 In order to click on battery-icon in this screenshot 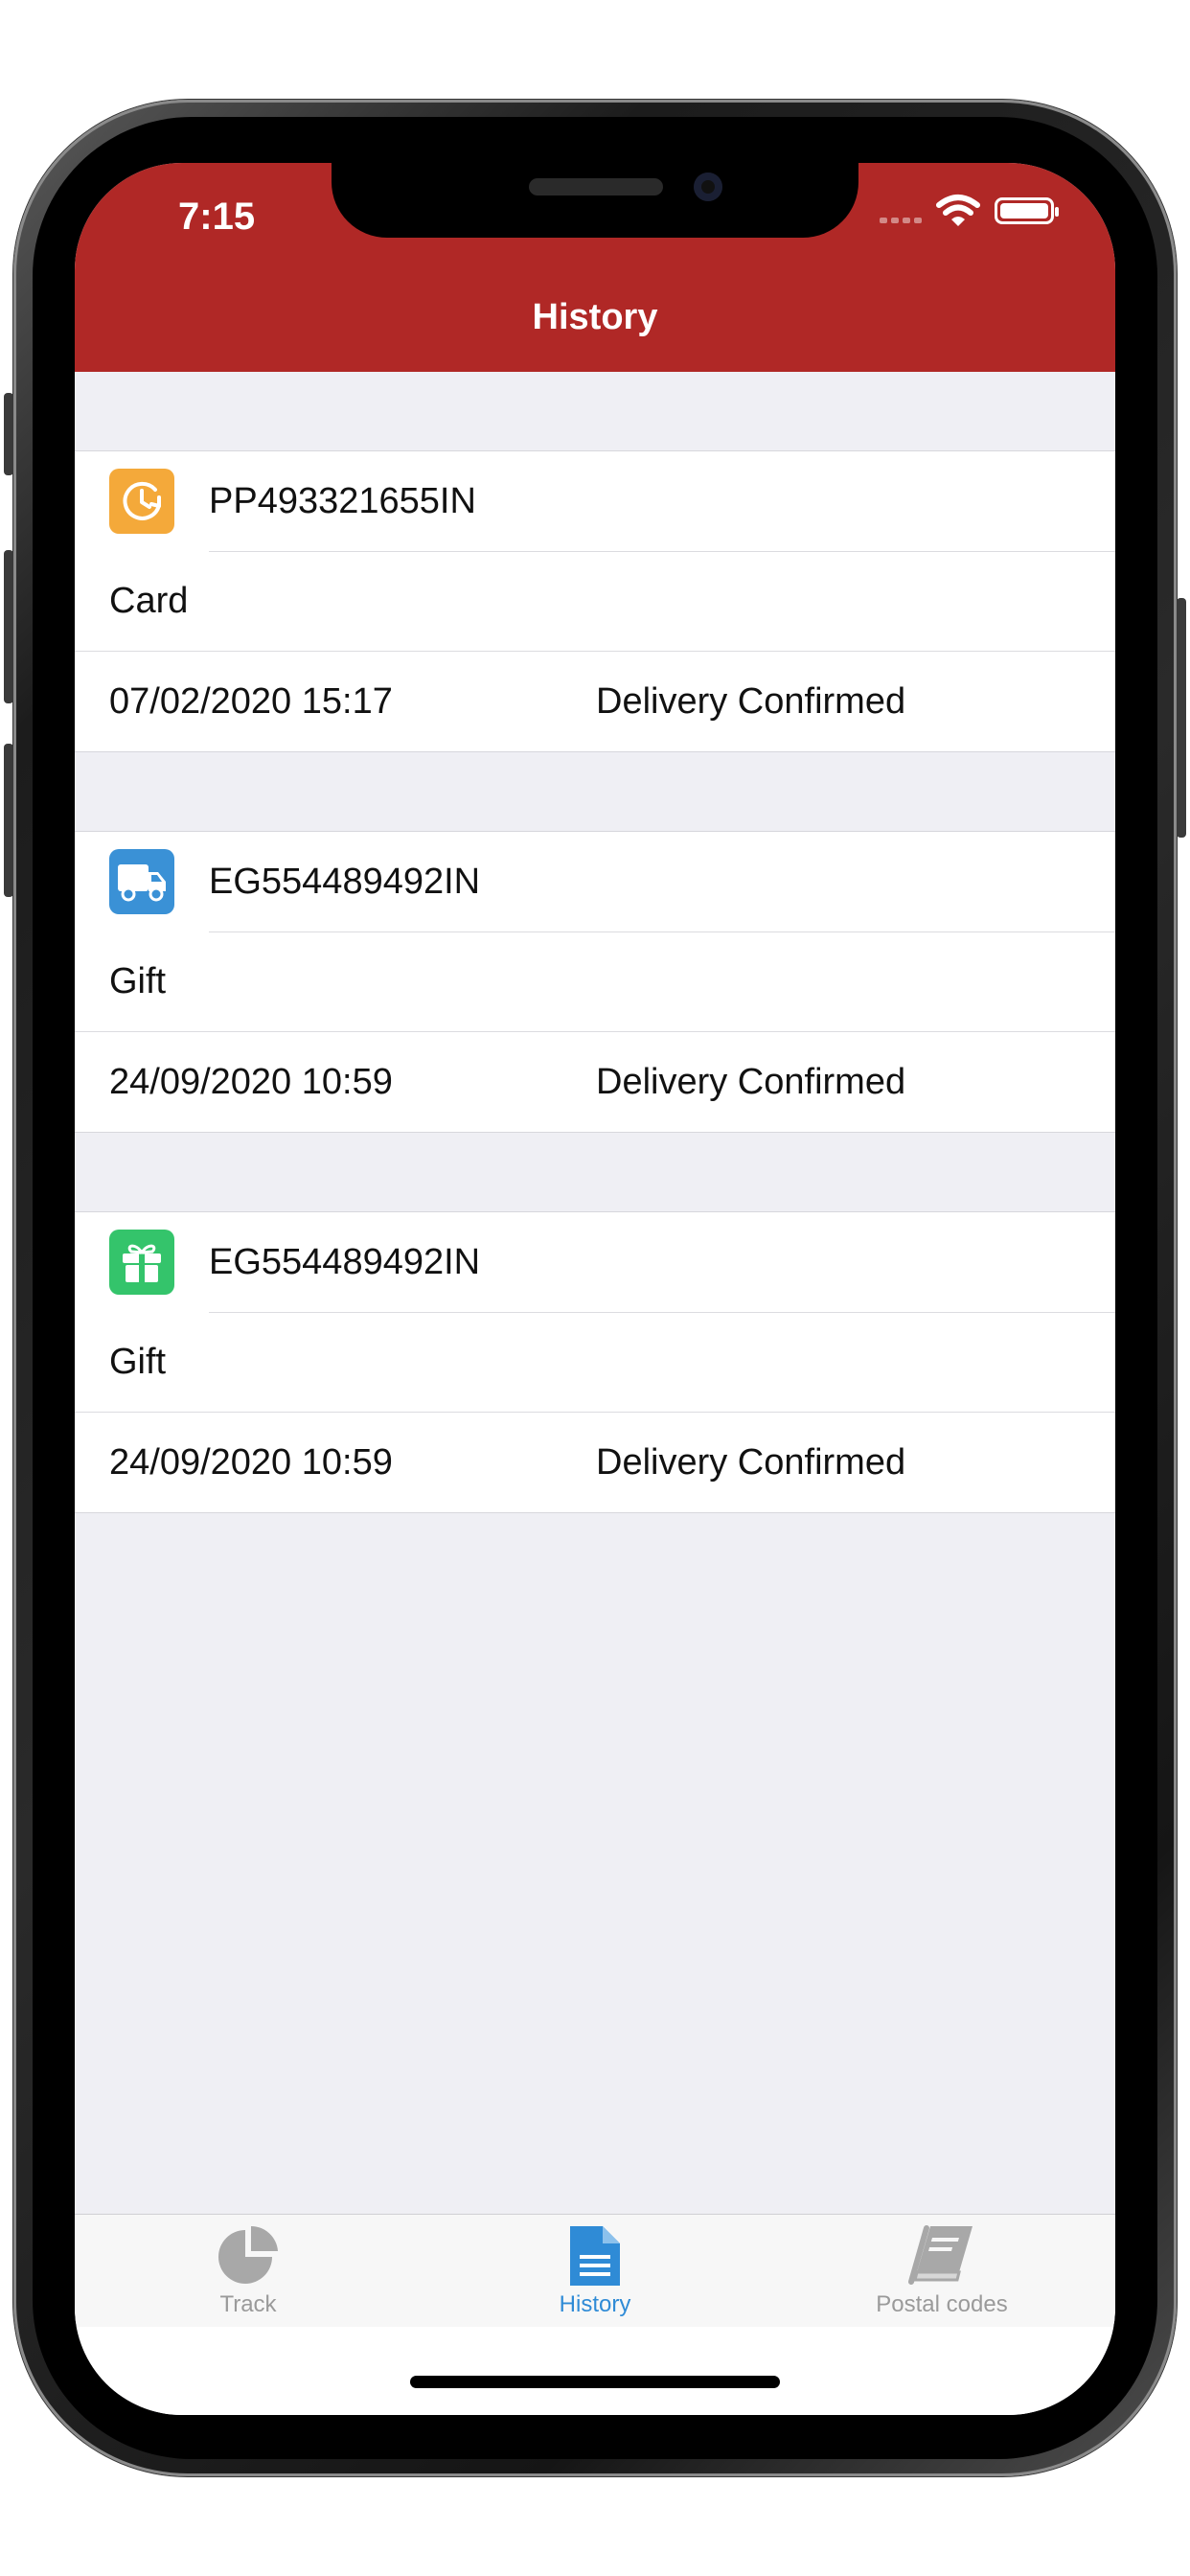, I will do `click(1027, 210)`.